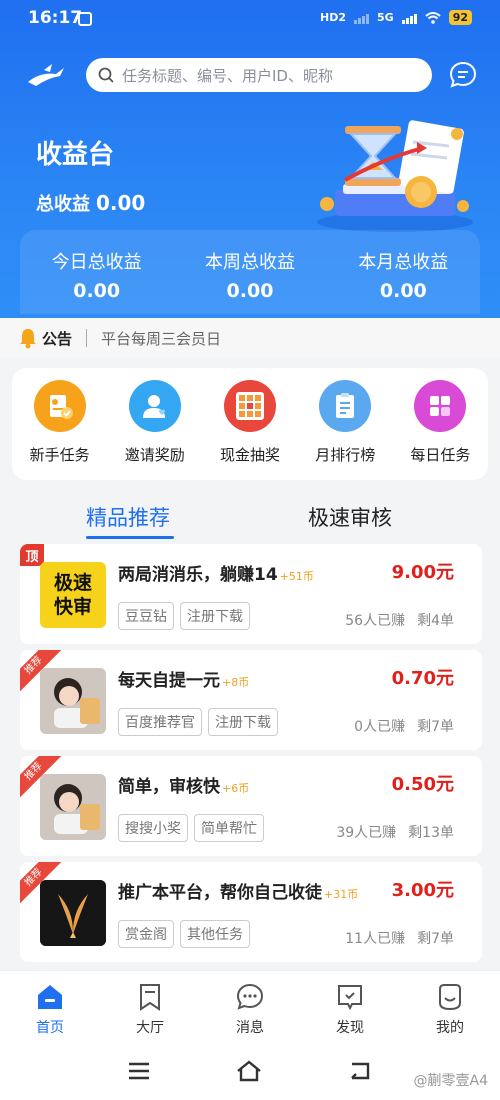  I want to click on home-icon, so click(50, 997).